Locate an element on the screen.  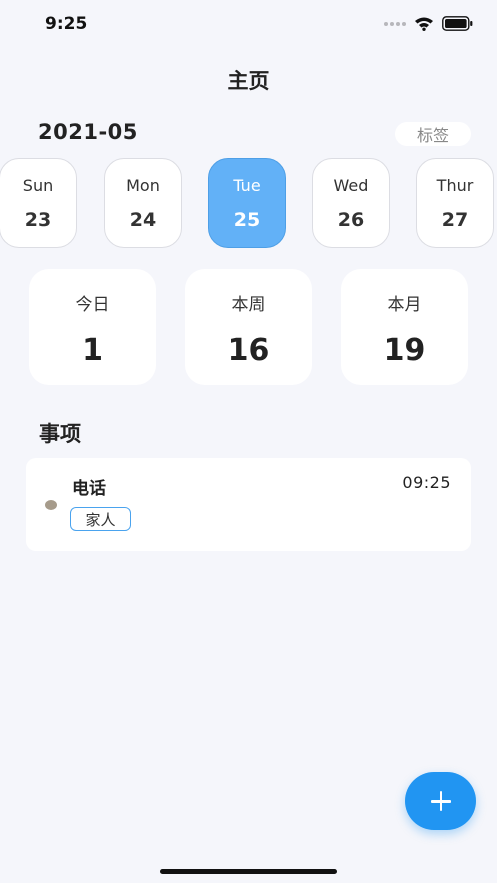
event-title: 电话 is located at coordinates (89, 489).